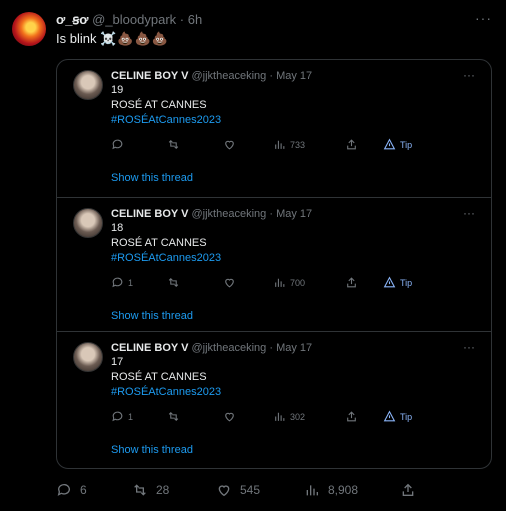 Image resolution: width=506 pixels, height=511 pixels. I want to click on timestamp: 6h, so click(195, 19).